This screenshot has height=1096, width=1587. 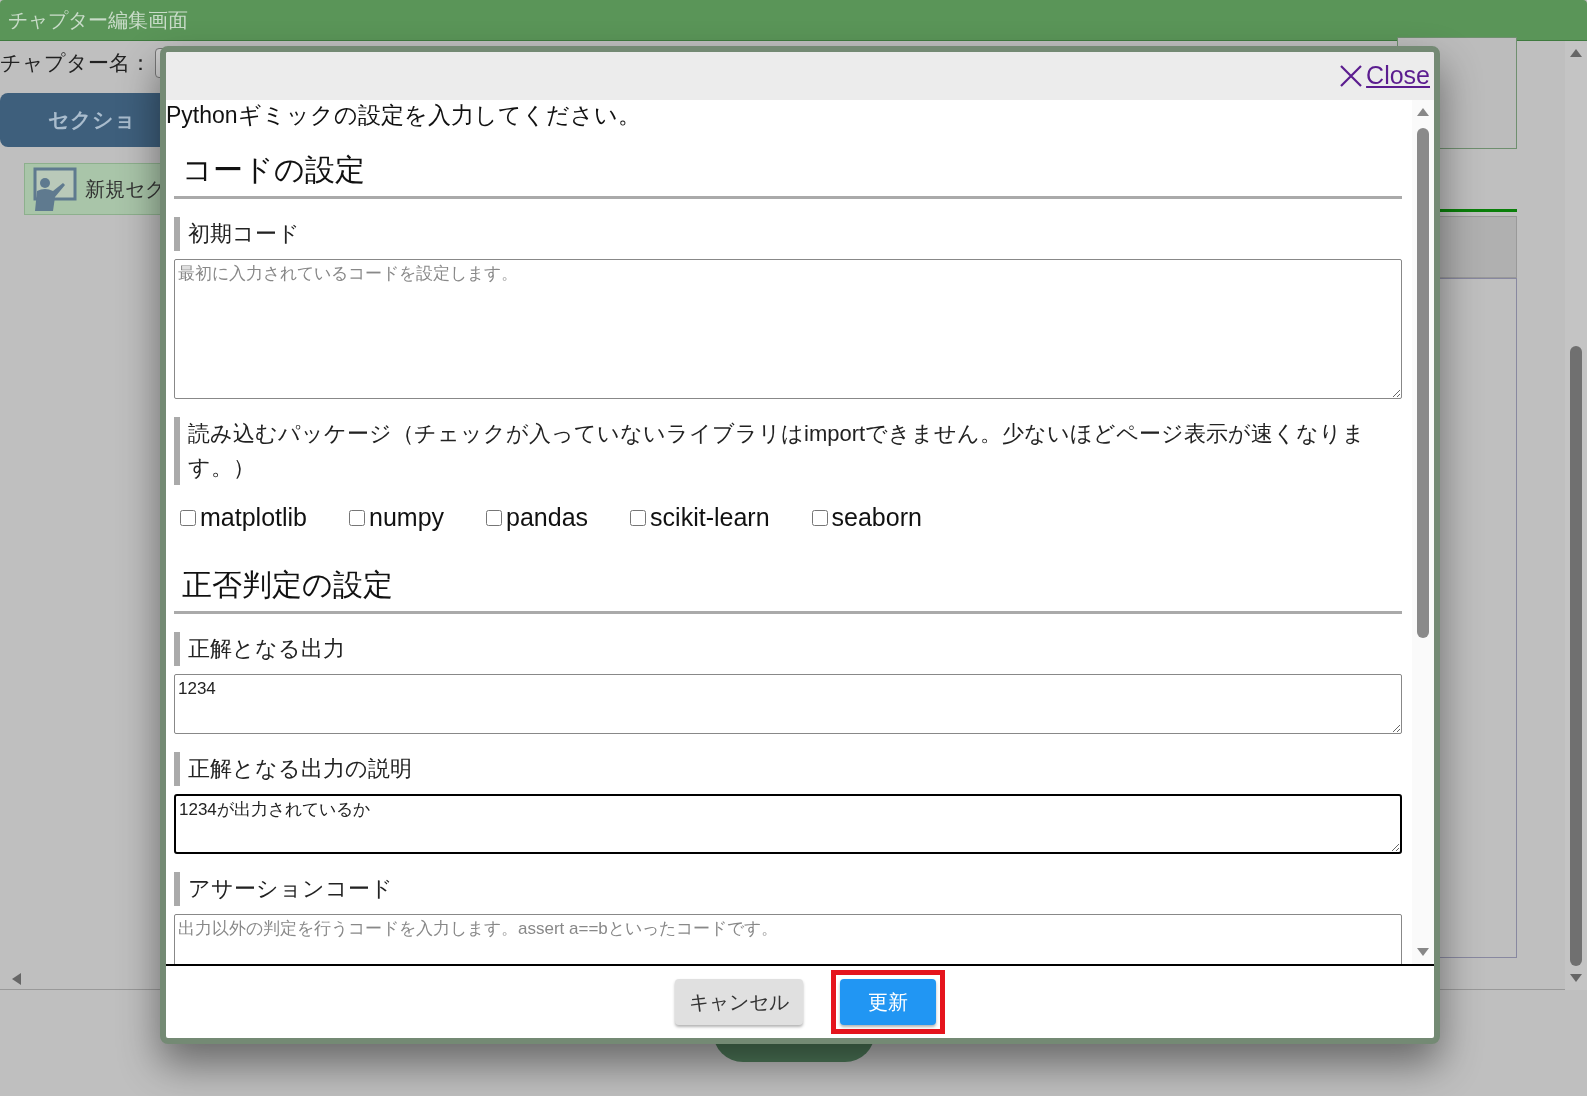 What do you see at coordinates (125, 189) in the screenshot?
I see `section-item-label: 新規セク` at bounding box center [125, 189].